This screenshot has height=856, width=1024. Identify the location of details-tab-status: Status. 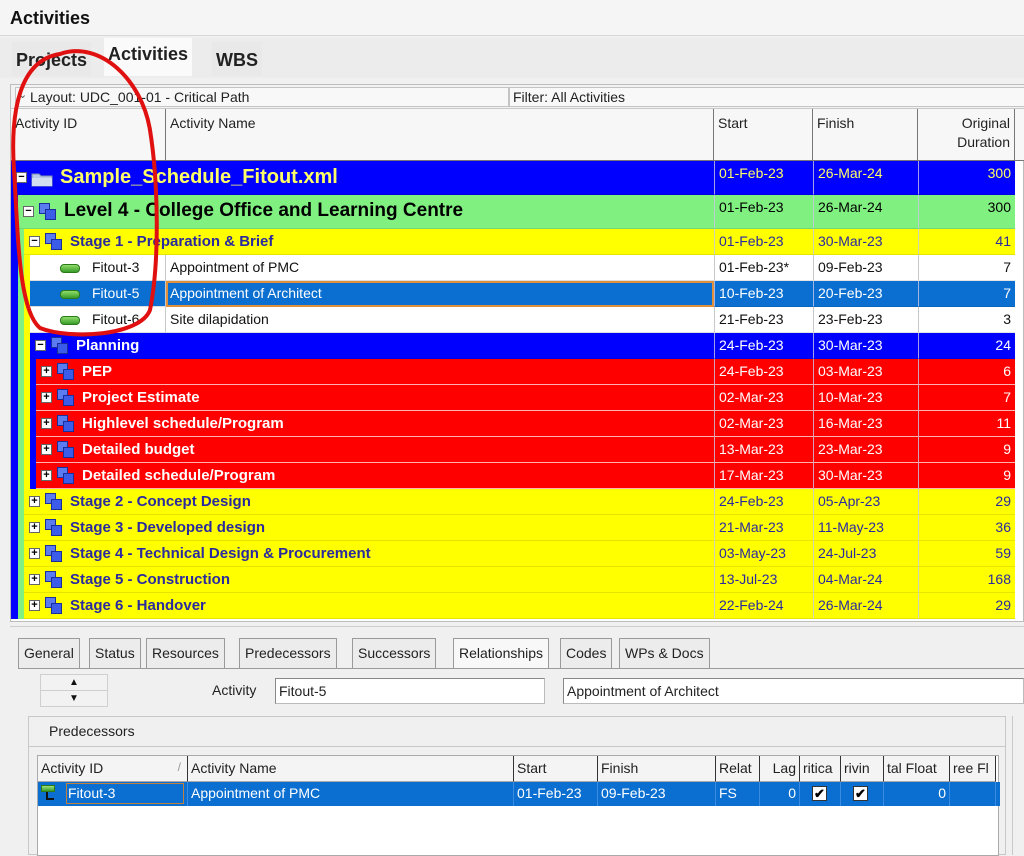
(115, 653).